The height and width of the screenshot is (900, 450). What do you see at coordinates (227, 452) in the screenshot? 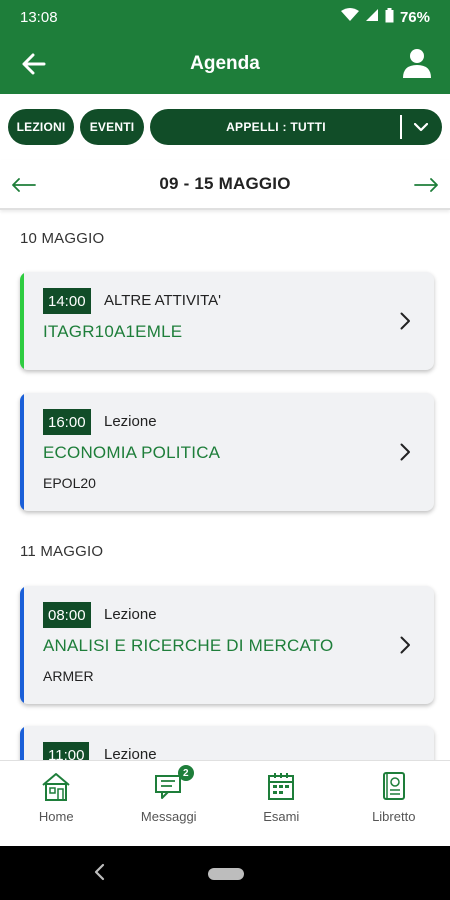
I see `event-card: 16:00 Lezione ECONOMIA POLITICA EPOL20` at bounding box center [227, 452].